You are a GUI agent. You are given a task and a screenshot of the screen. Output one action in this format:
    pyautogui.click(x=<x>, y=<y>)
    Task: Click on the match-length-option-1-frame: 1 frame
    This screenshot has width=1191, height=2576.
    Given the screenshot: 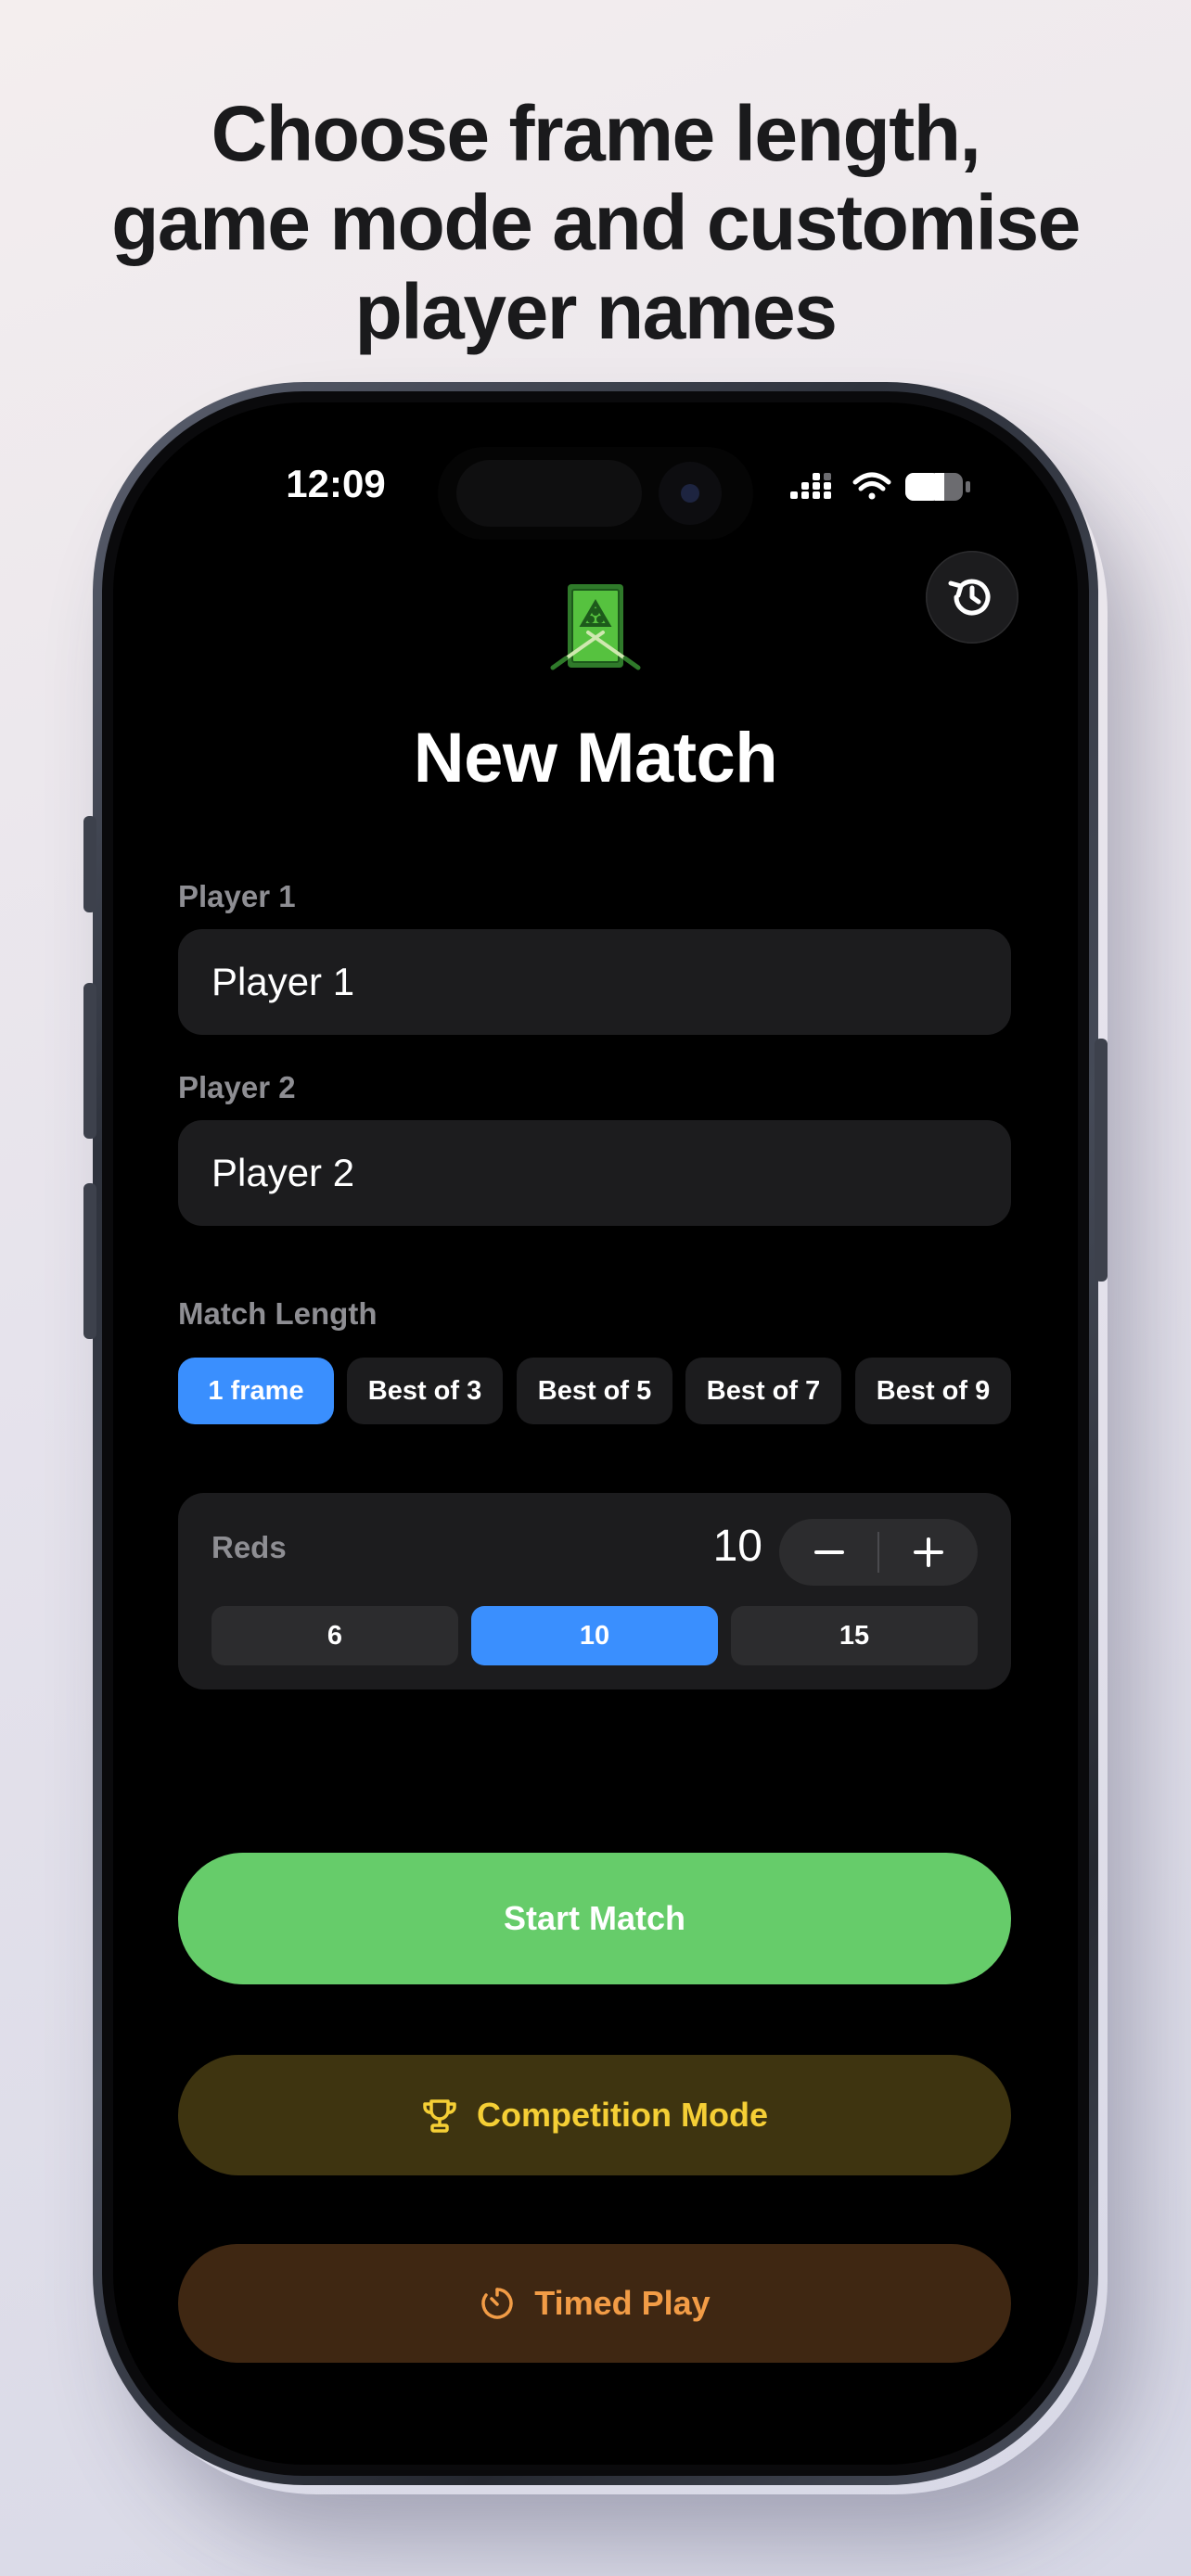 What is the action you would take?
    pyautogui.click(x=256, y=1391)
    